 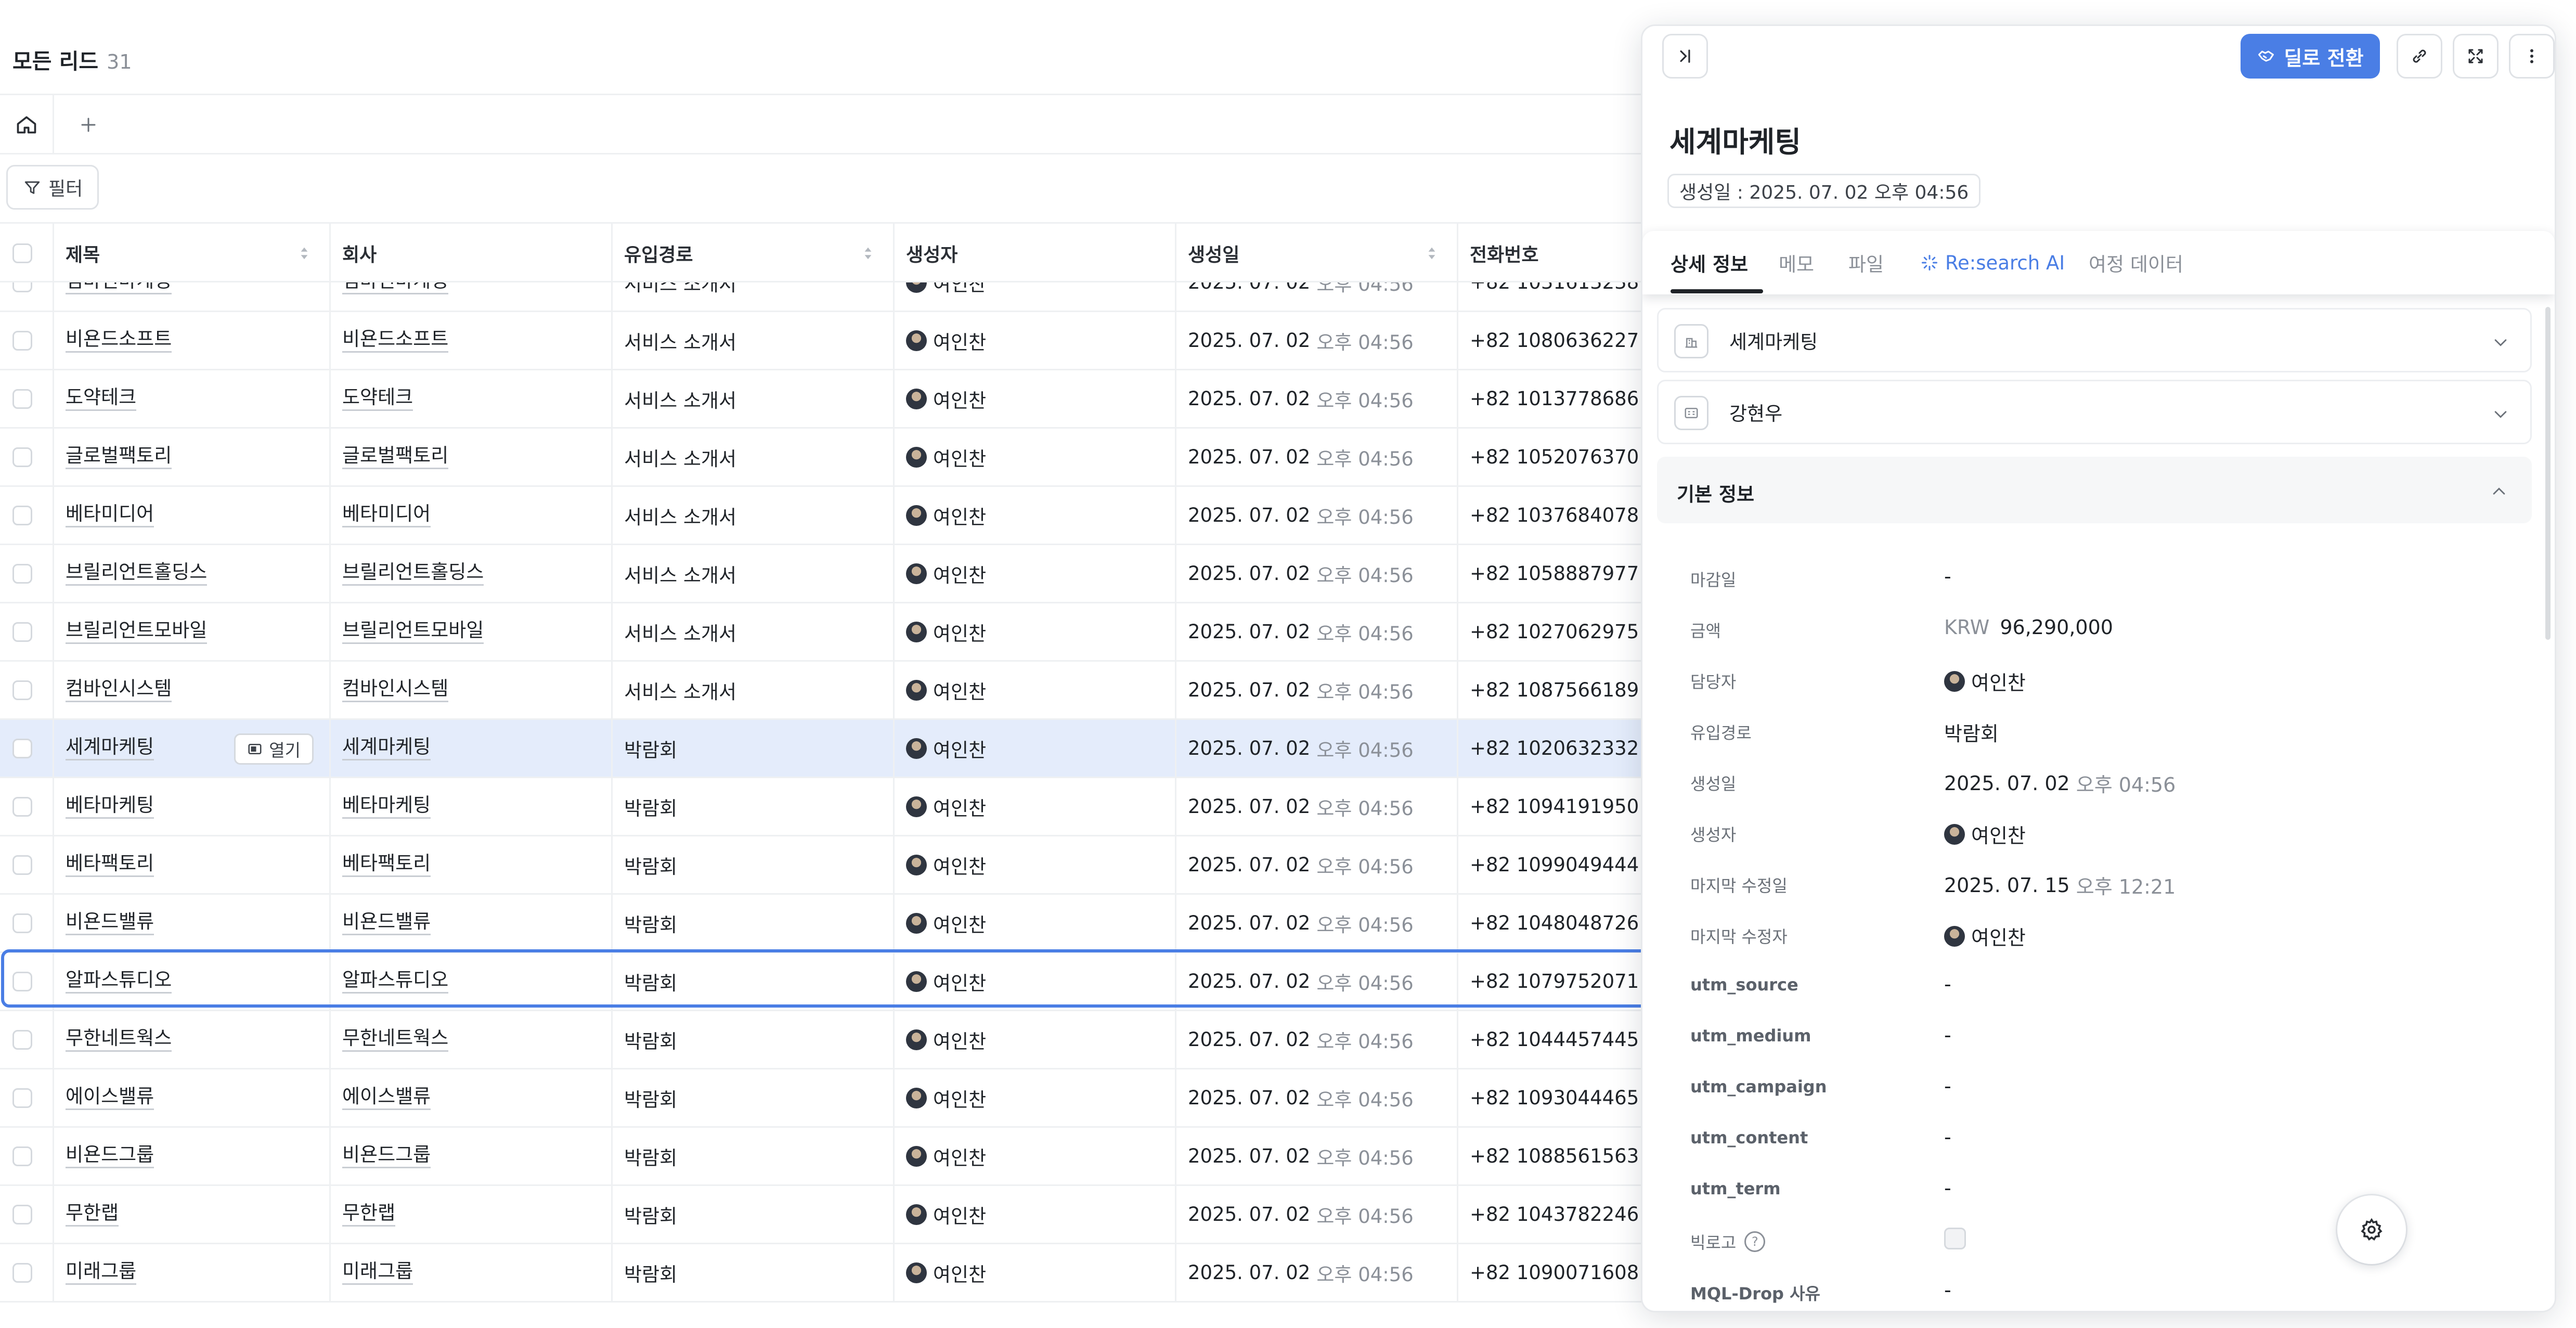 What do you see at coordinates (119, 690) in the screenshot?
I see `lead-title: 컴바인시스템` at bounding box center [119, 690].